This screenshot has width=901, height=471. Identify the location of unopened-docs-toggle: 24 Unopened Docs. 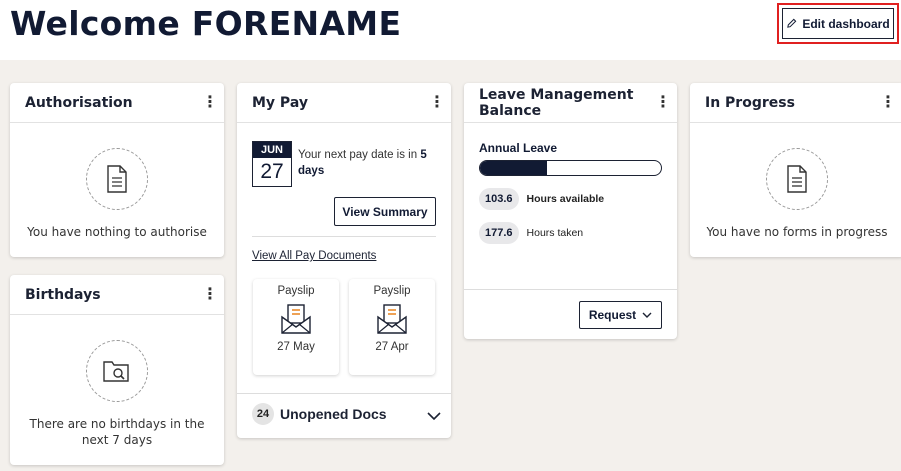
(319, 414).